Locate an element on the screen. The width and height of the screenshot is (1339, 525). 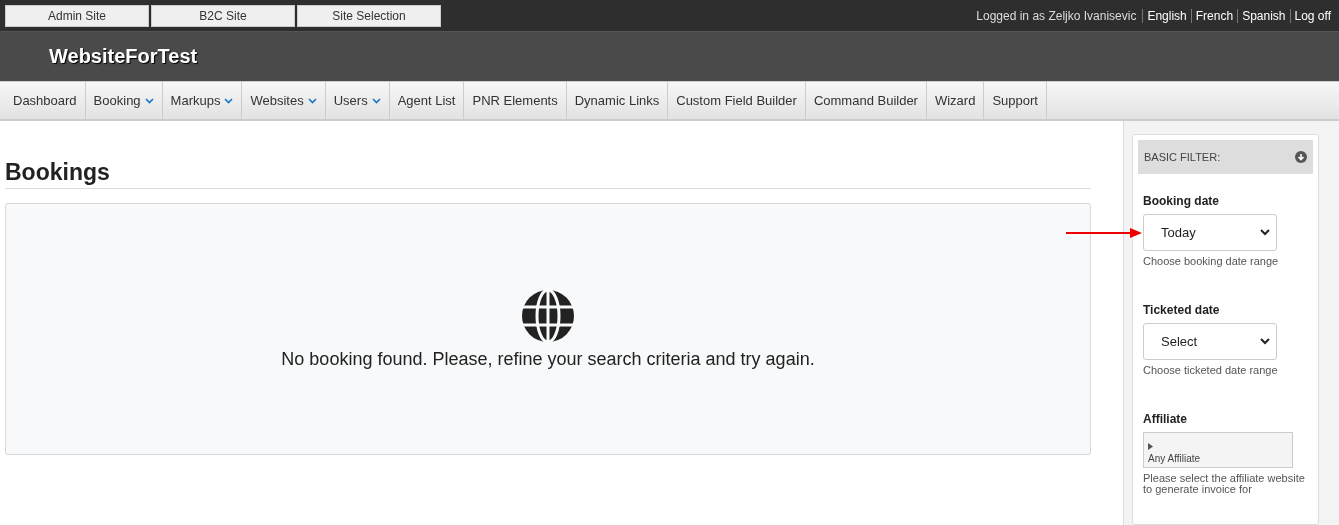
empty-message: No booking found. Please, refine your search criteria and try again. is located at coordinates (548, 359).